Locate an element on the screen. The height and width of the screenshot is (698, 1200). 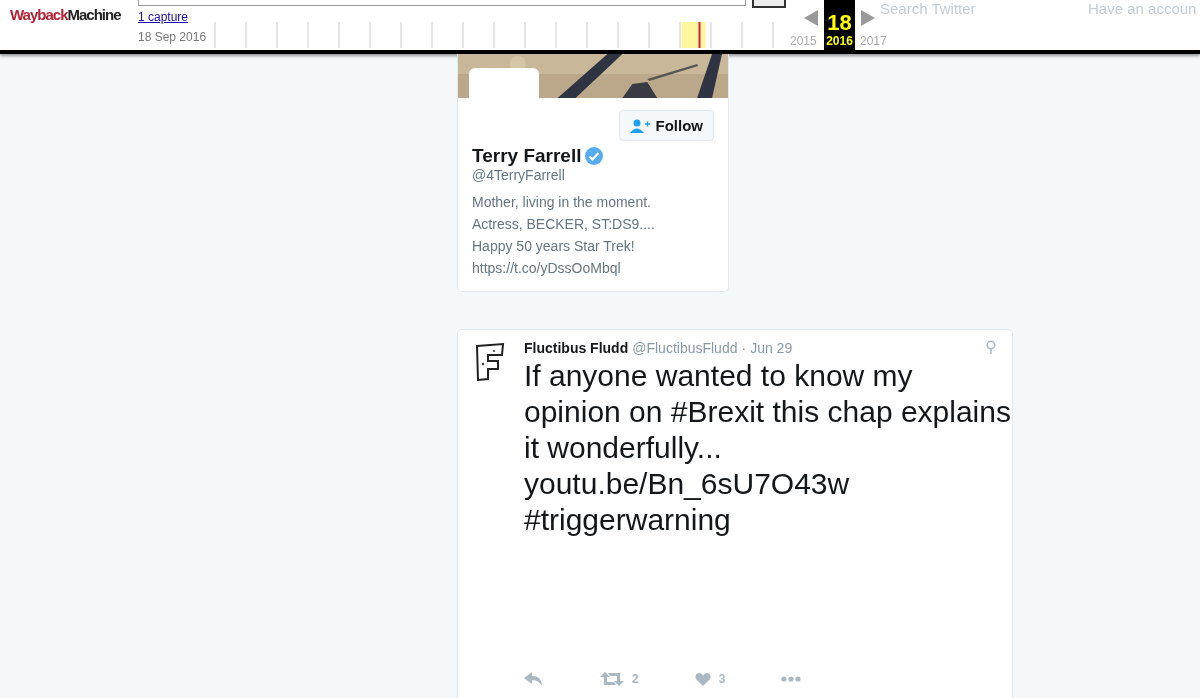
tweet-date: Jun 29 is located at coordinates (771, 348).